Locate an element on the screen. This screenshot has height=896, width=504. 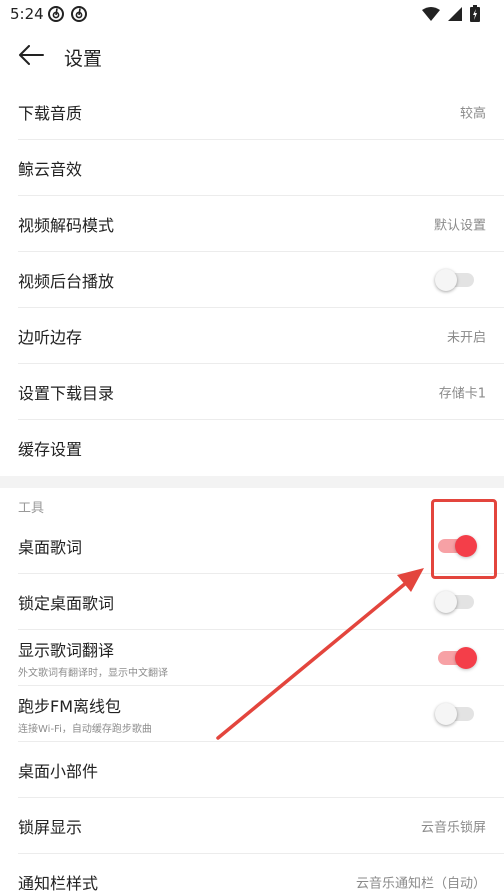
setting-row-desktop-widget: 桌面小部件 is located at coordinates (261, 770).